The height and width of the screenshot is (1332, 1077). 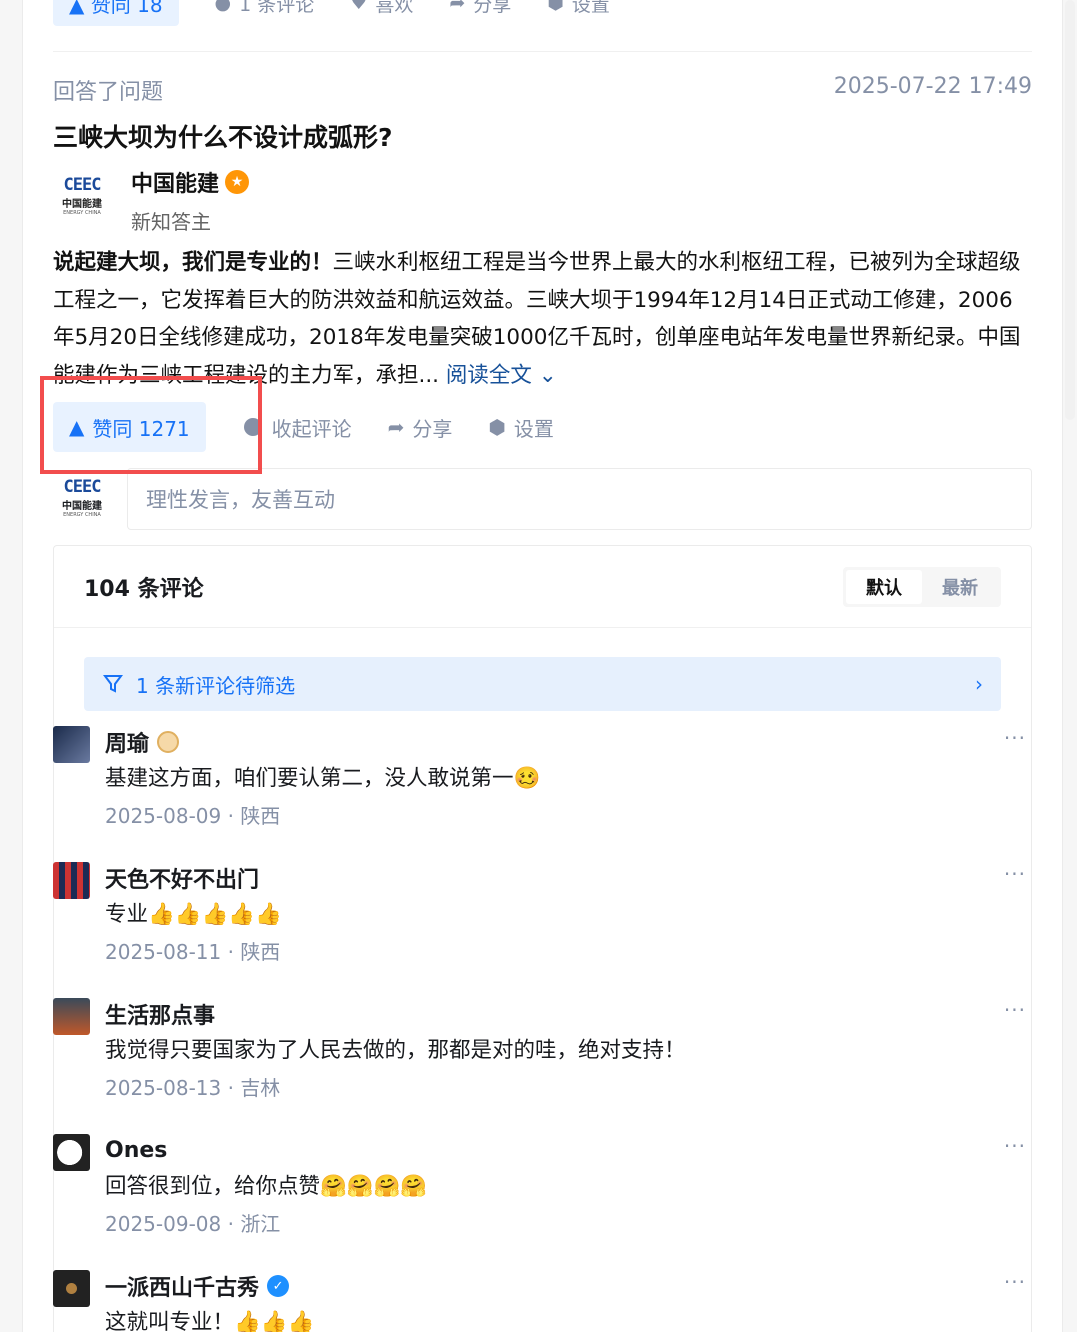 I want to click on answer-lead: 说起建大坝，我们是专业的！, so click(x=193, y=262).